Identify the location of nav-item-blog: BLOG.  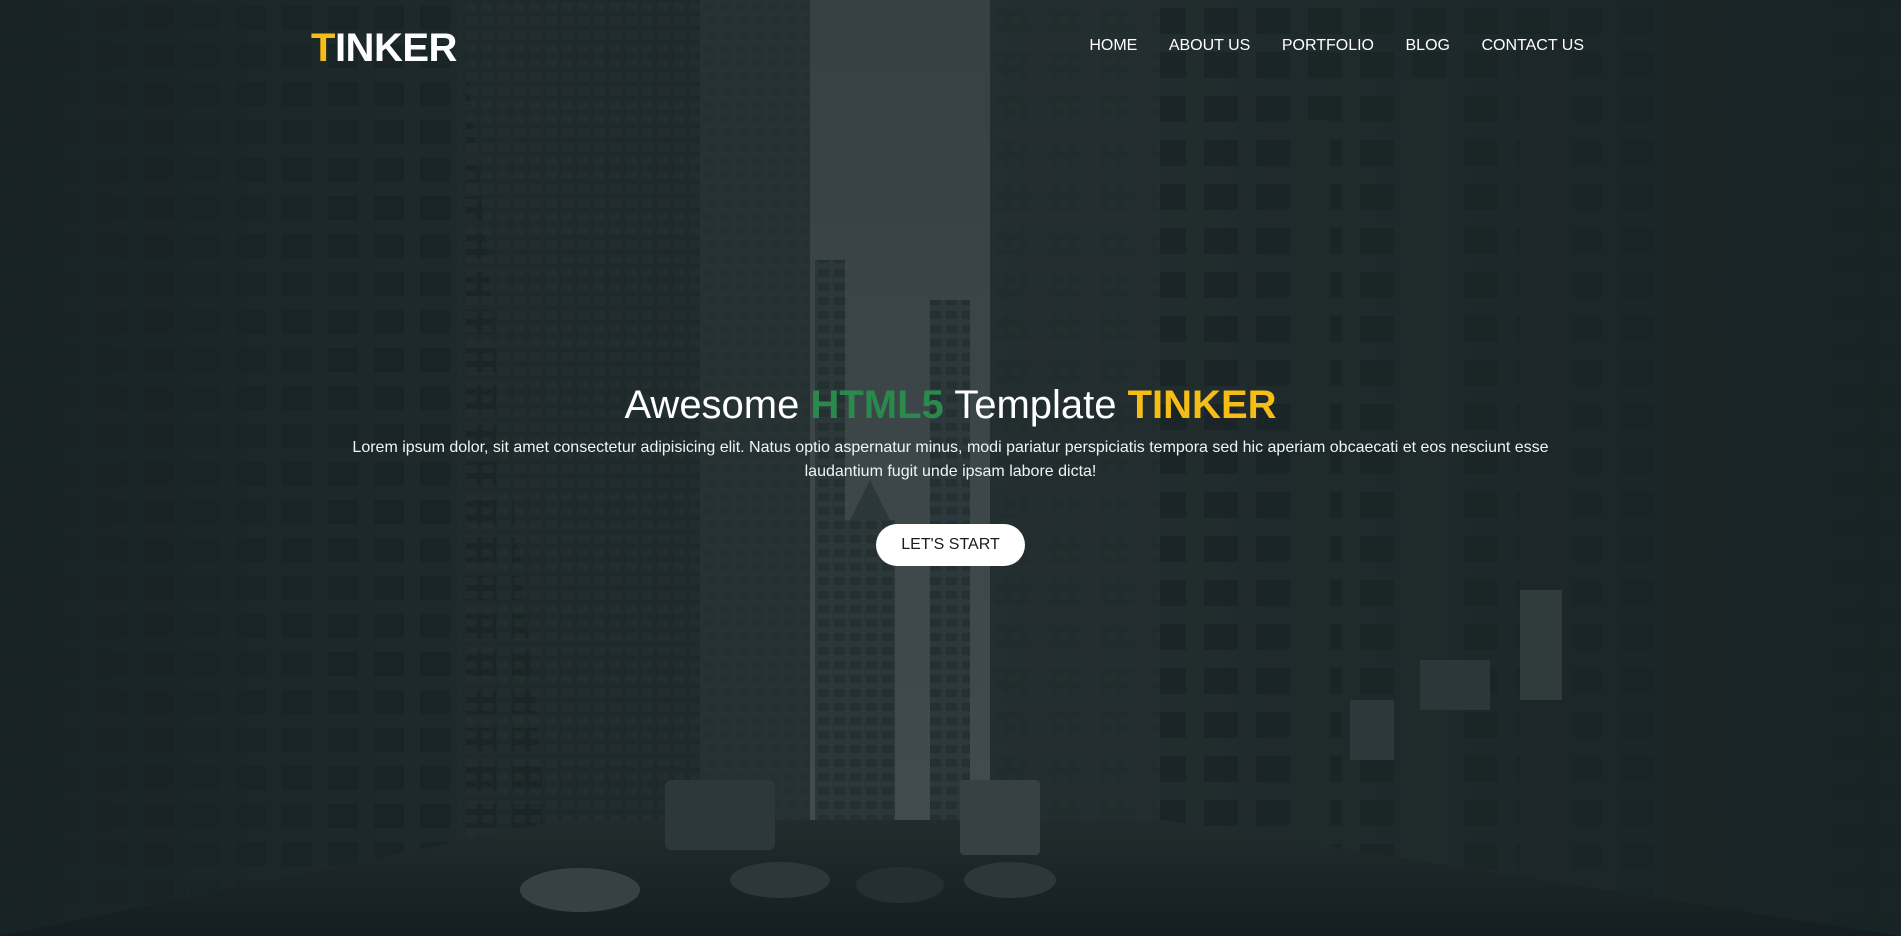
(1428, 46).